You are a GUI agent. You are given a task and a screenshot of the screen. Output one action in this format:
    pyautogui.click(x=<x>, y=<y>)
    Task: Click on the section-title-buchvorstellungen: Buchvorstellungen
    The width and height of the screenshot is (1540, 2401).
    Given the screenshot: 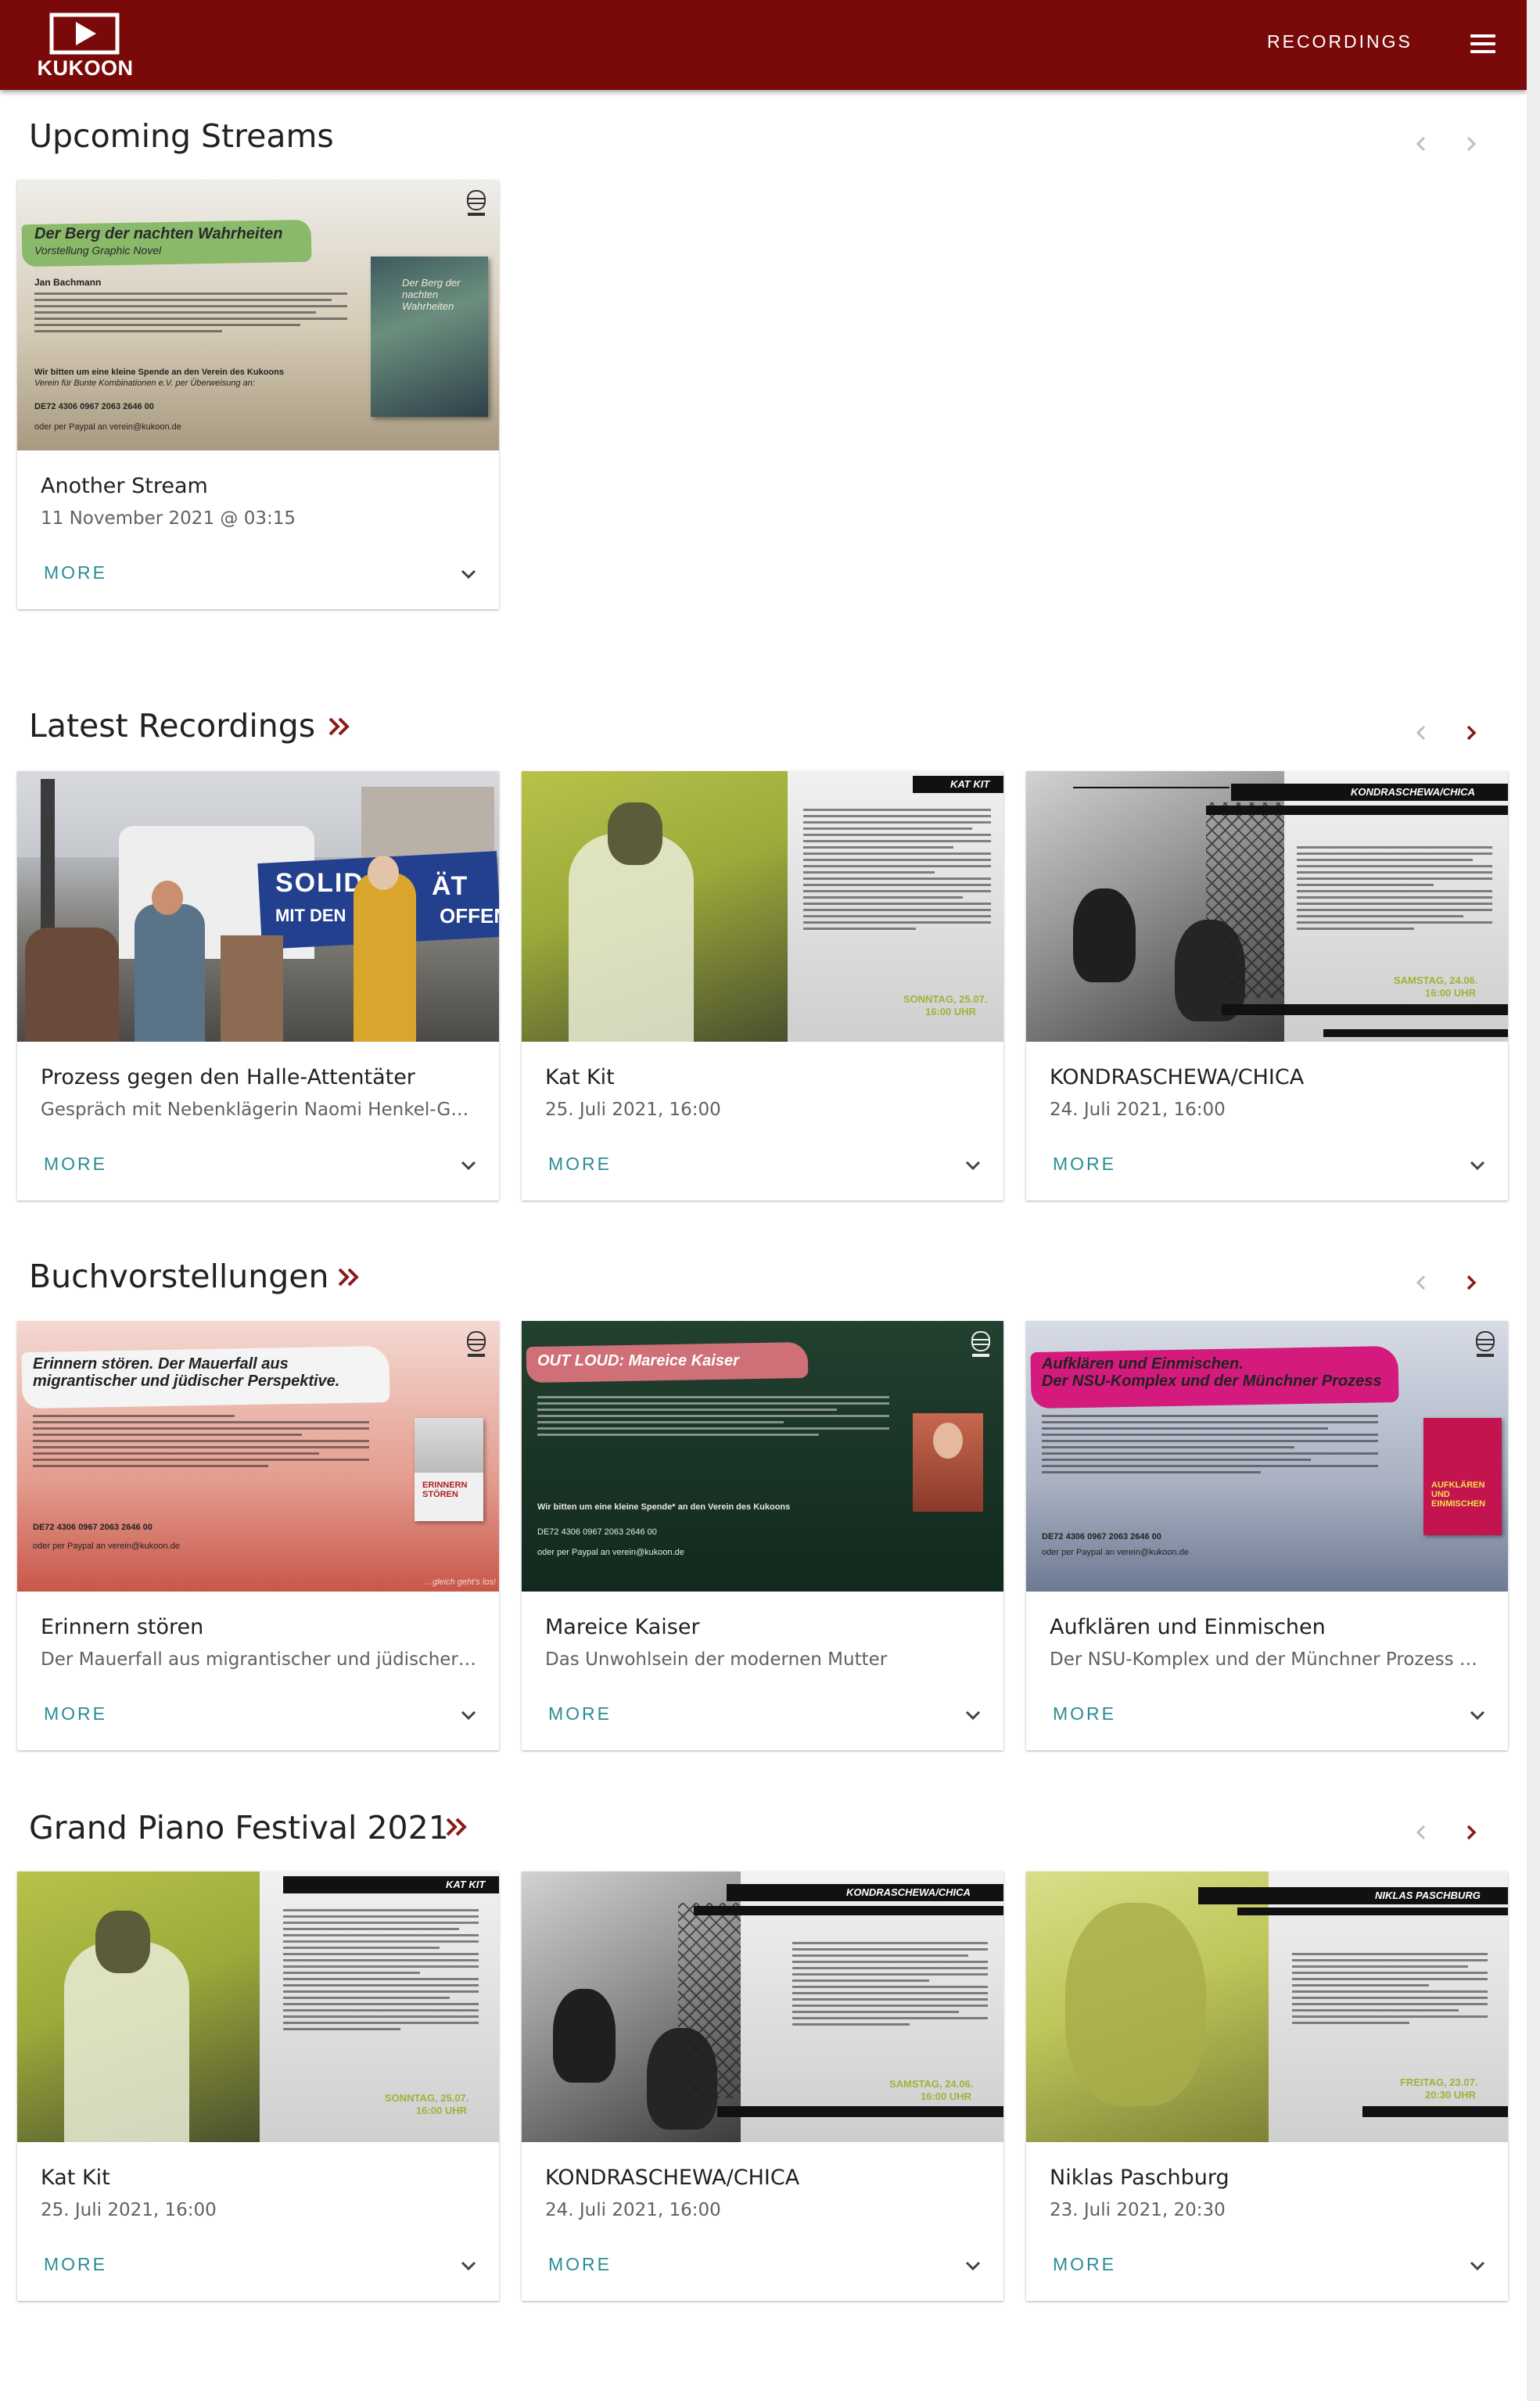 What is the action you would take?
    pyautogui.click(x=179, y=1276)
    